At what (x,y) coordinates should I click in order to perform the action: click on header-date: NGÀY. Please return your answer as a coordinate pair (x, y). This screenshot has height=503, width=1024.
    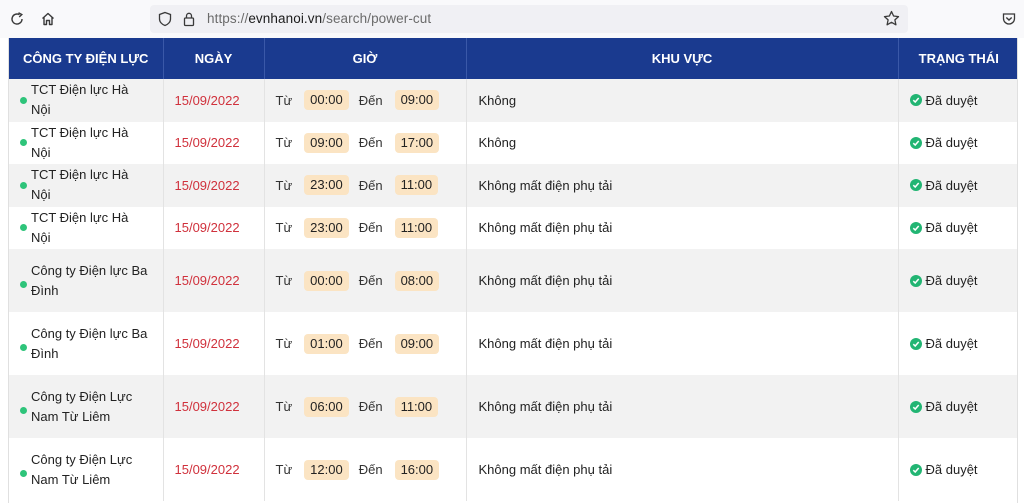
    Looking at the image, I should click on (214, 58).